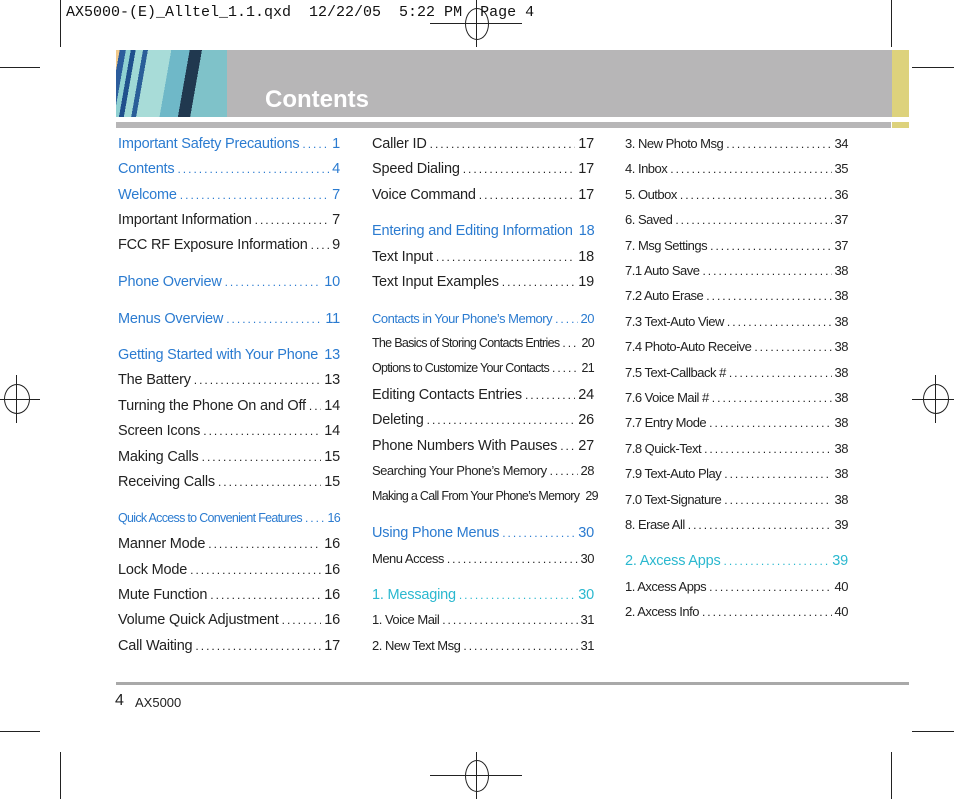 Image resolution: width=954 pixels, height=799 pixels. I want to click on toc-entry-title: Important Safety Precautions, so click(209, 144).